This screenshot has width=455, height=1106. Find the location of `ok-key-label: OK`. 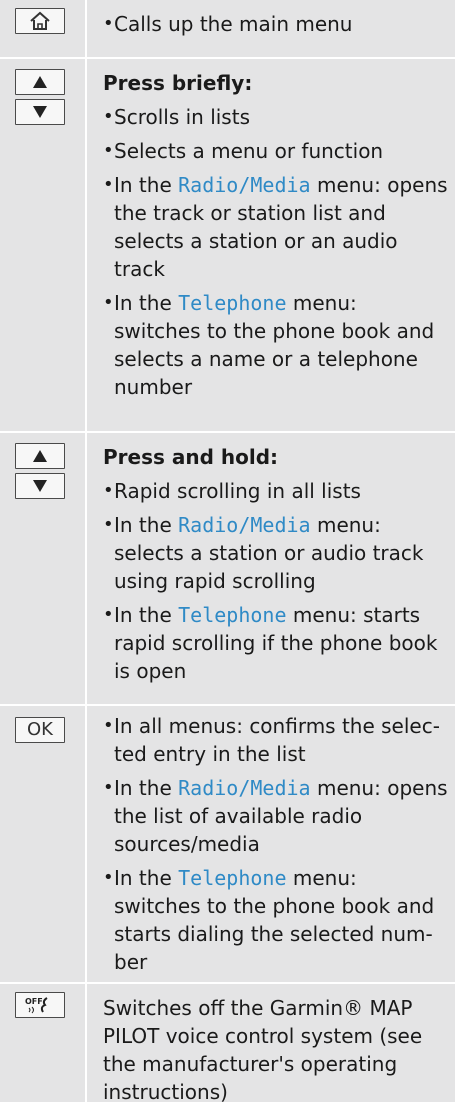

ok-key-label: OK is located at coordinates (40, 729).